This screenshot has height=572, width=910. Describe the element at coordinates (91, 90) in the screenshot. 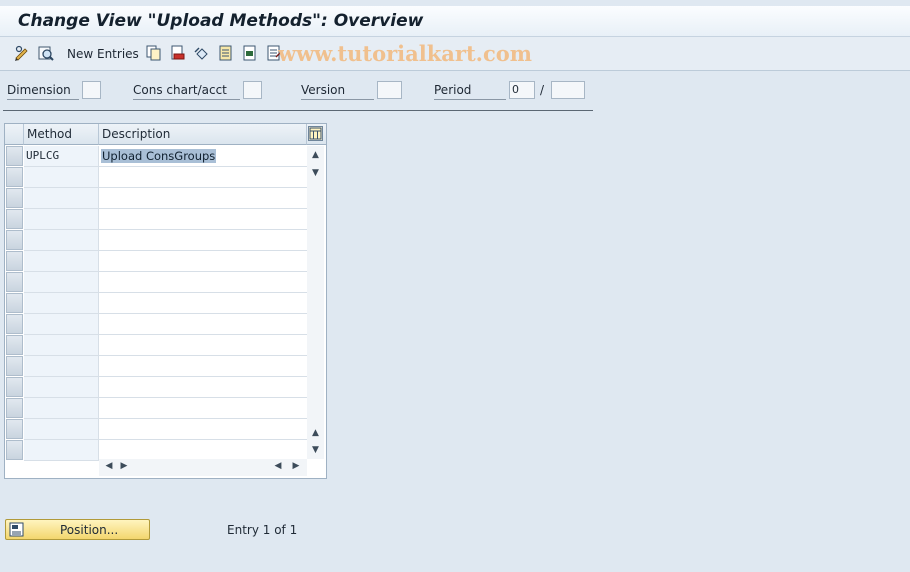

I see `dimension-field` at that location.